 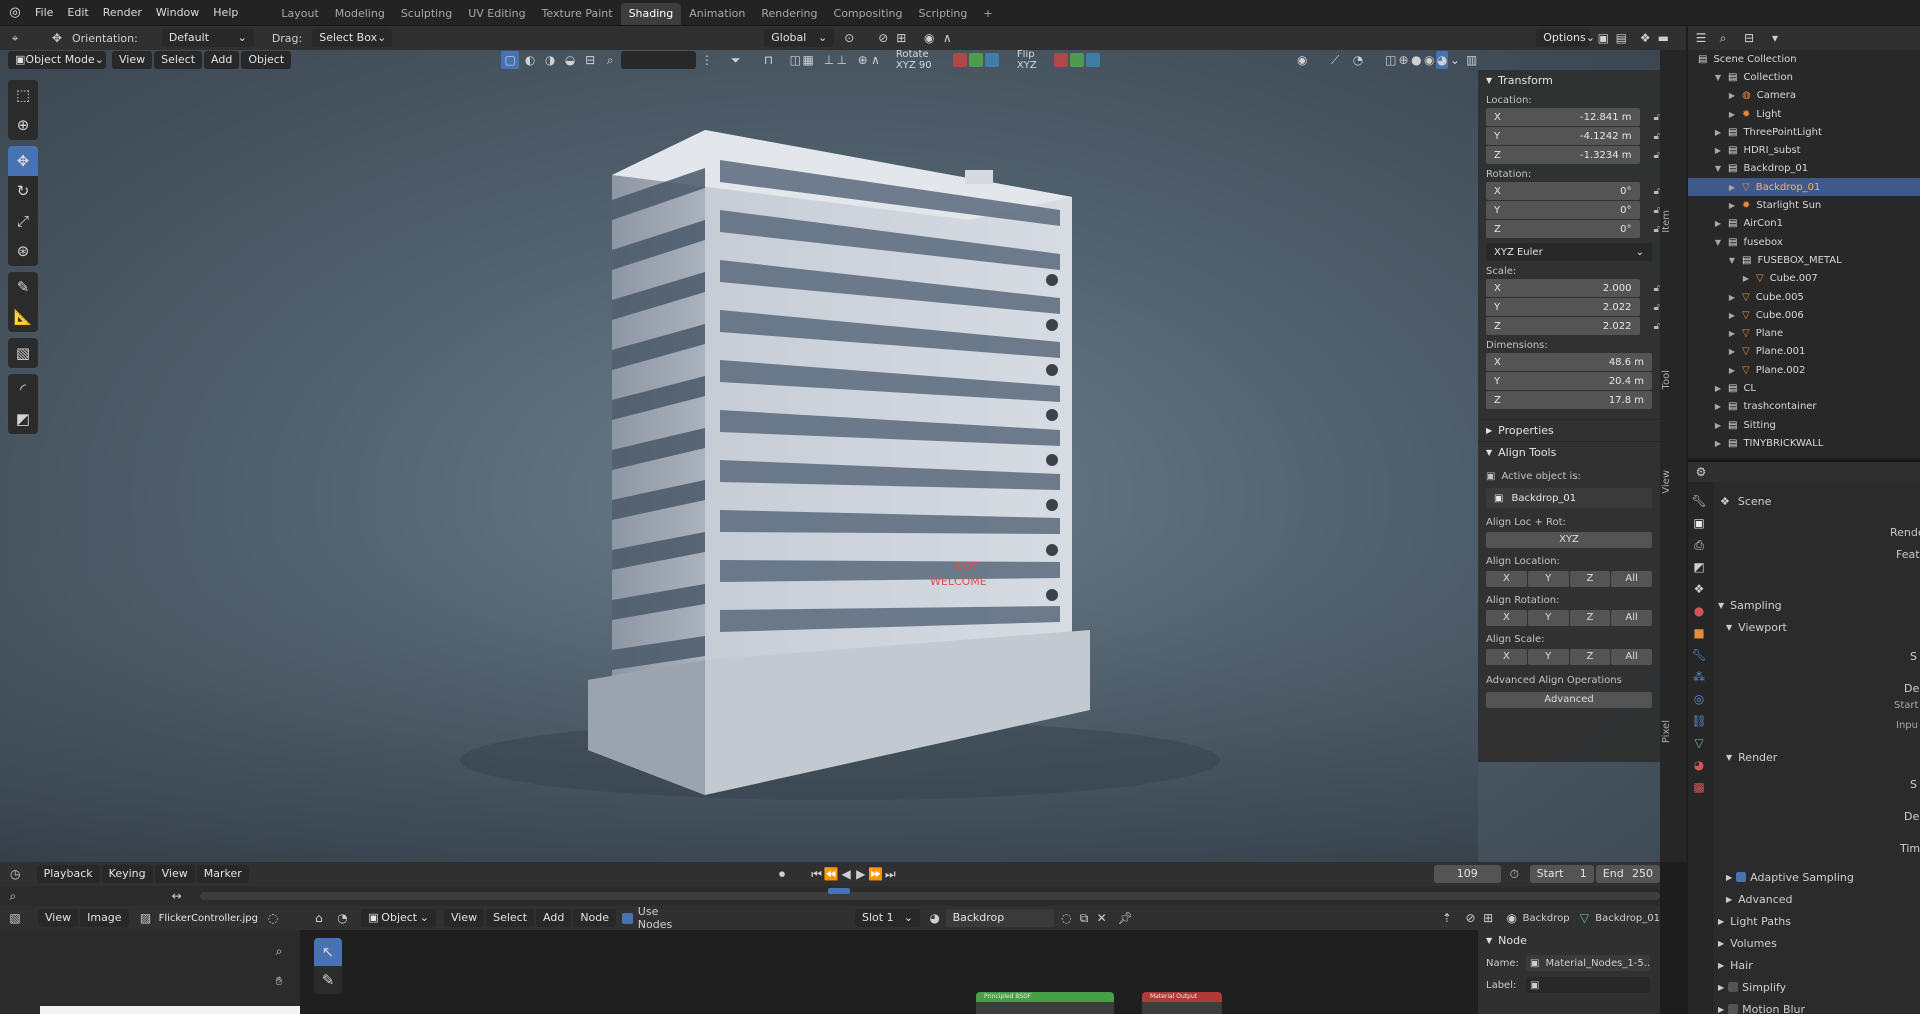 What do you see at coordinates (782, 874) in the screenshot?
I see `record-icon: ⏺` at bounding box center [782, 874].